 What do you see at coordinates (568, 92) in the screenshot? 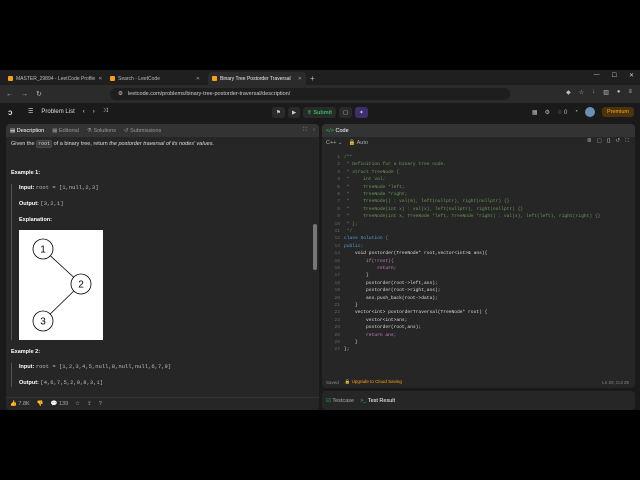
I see `extension-icon: ◆` at bounding box center [568, 92].